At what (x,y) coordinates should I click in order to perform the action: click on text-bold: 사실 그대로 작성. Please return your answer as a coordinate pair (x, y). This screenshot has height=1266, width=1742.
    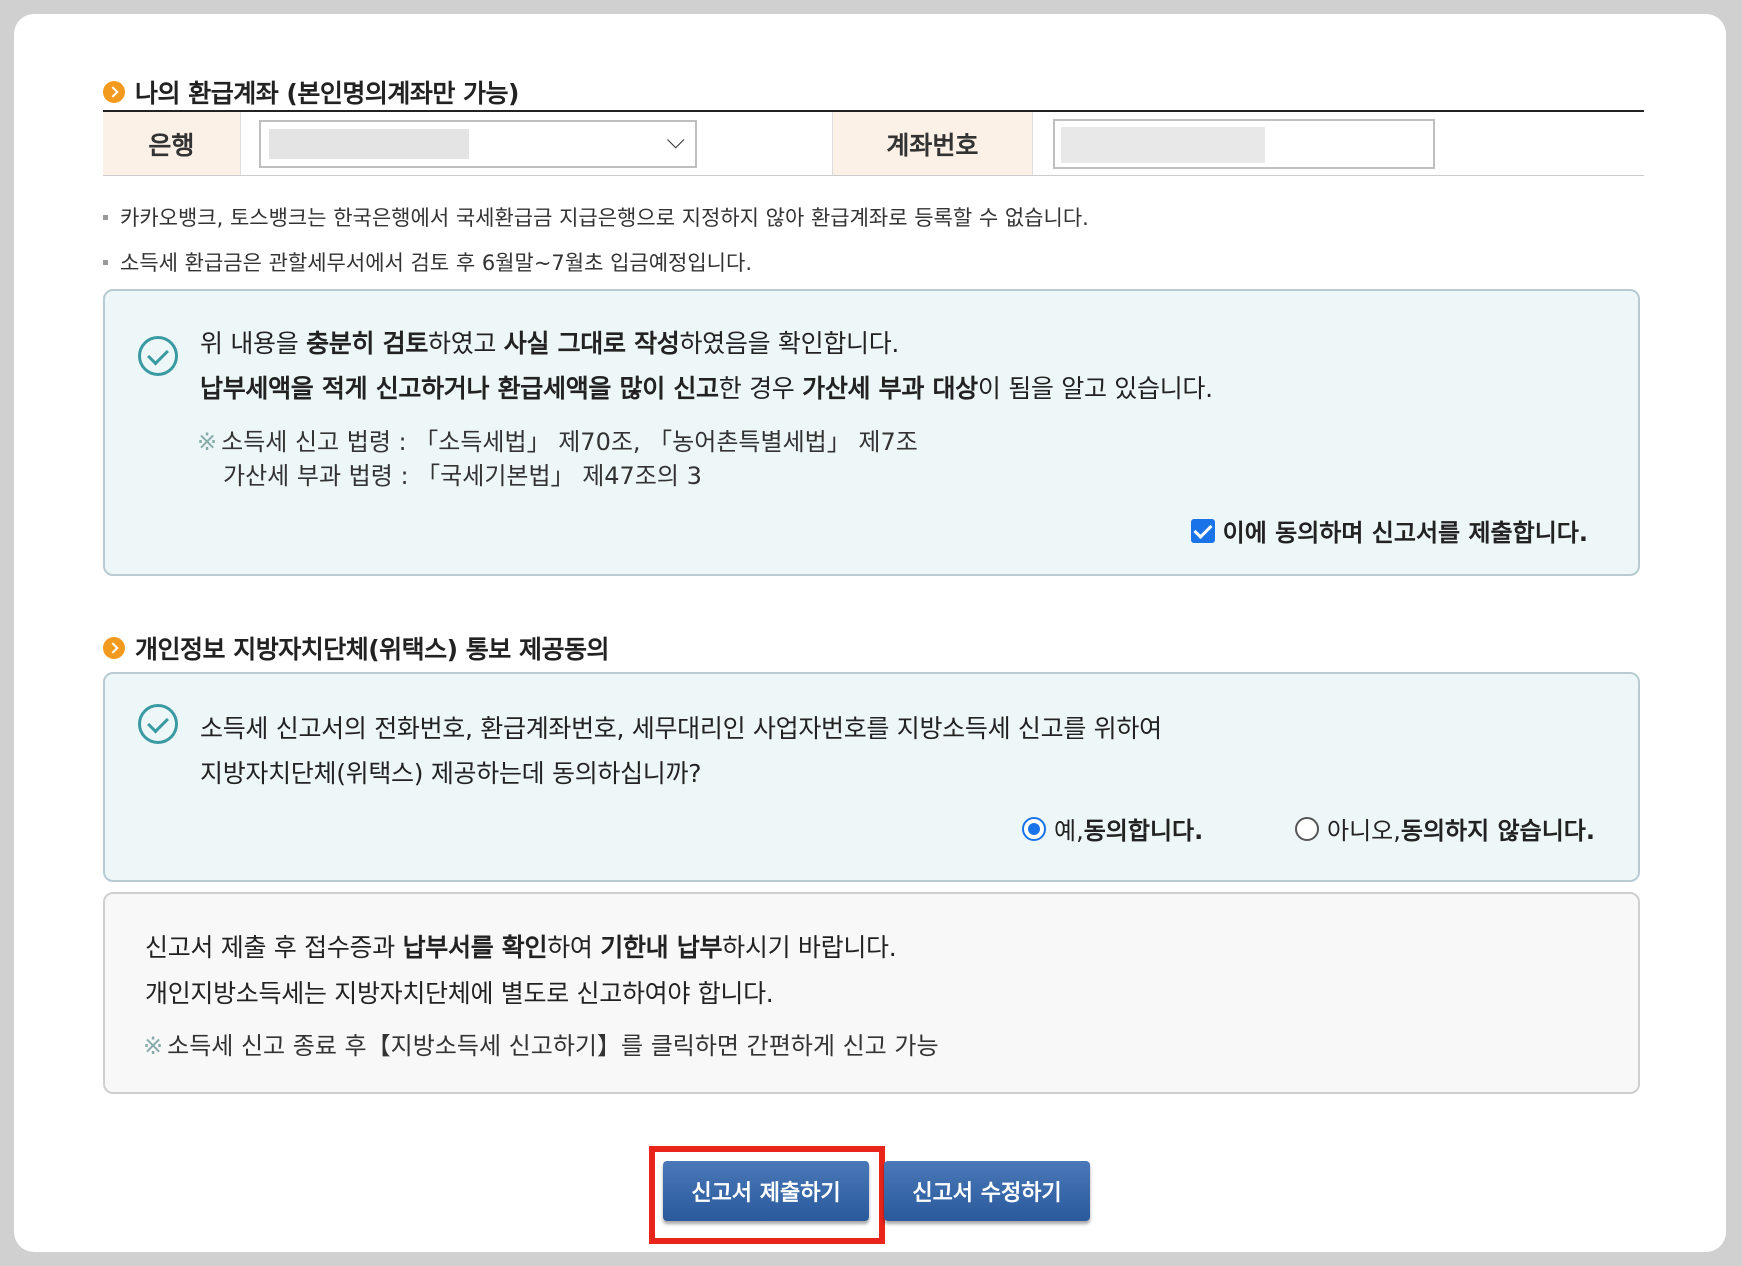
    Looking at the image, I should click on (591, 343).